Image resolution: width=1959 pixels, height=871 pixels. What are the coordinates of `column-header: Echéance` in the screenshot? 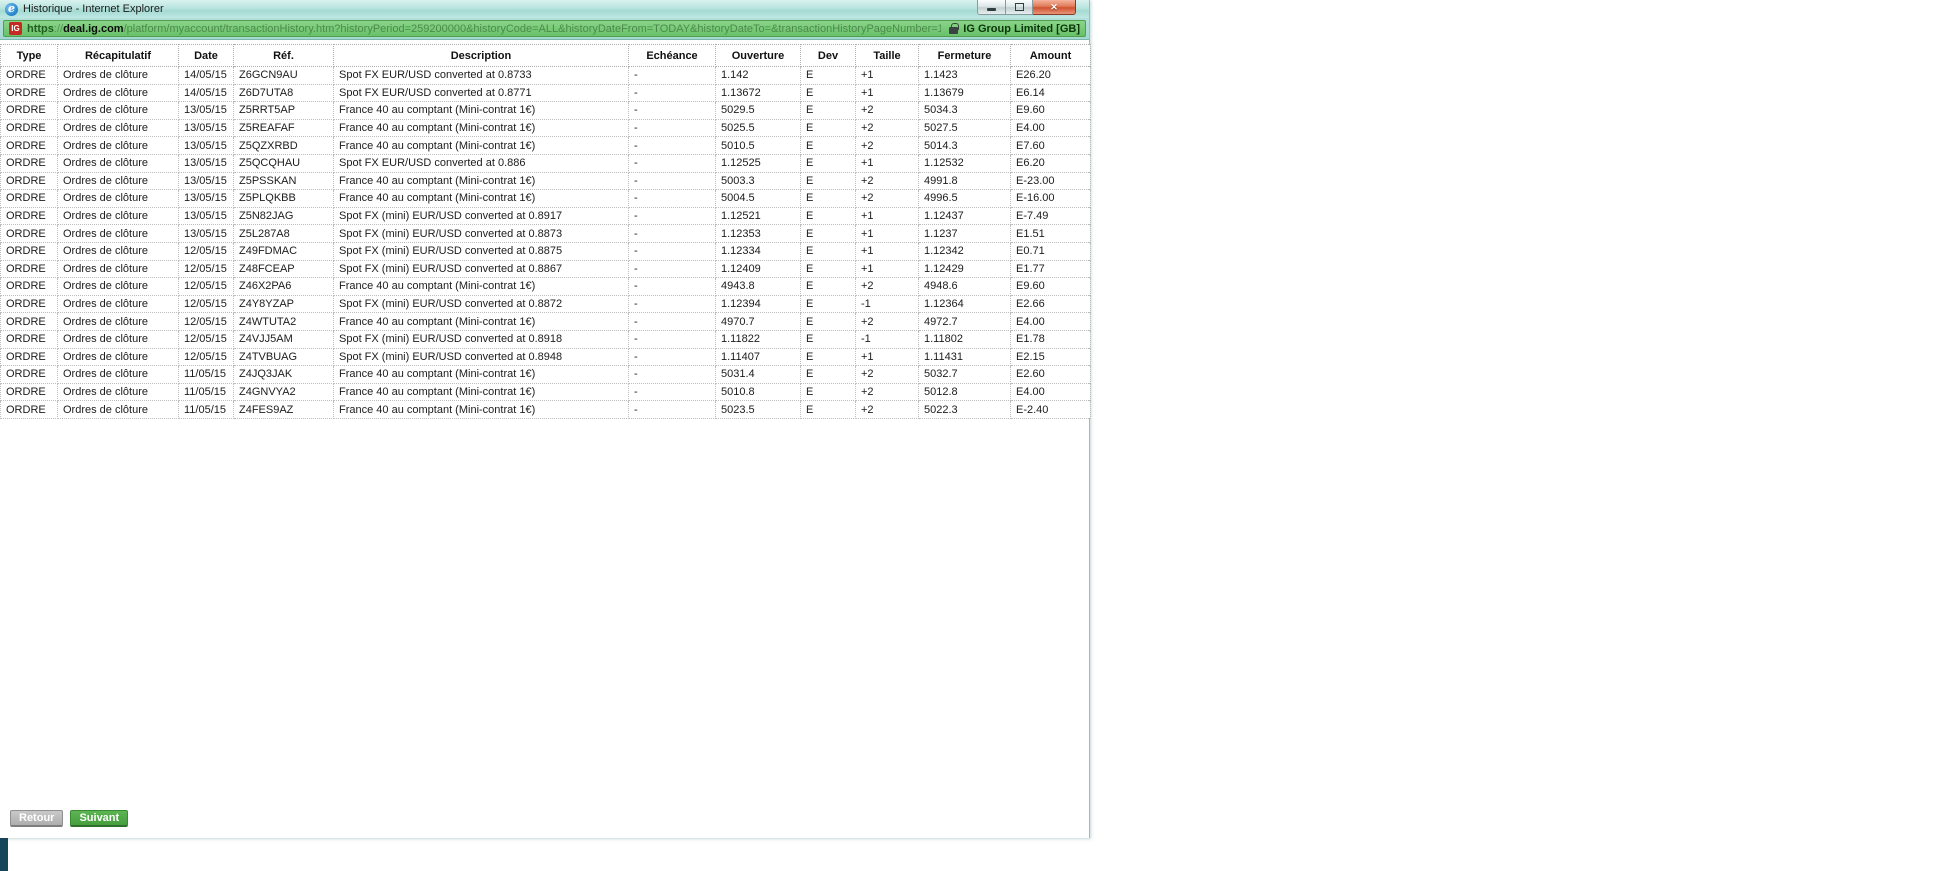 It's located at (672, 55).